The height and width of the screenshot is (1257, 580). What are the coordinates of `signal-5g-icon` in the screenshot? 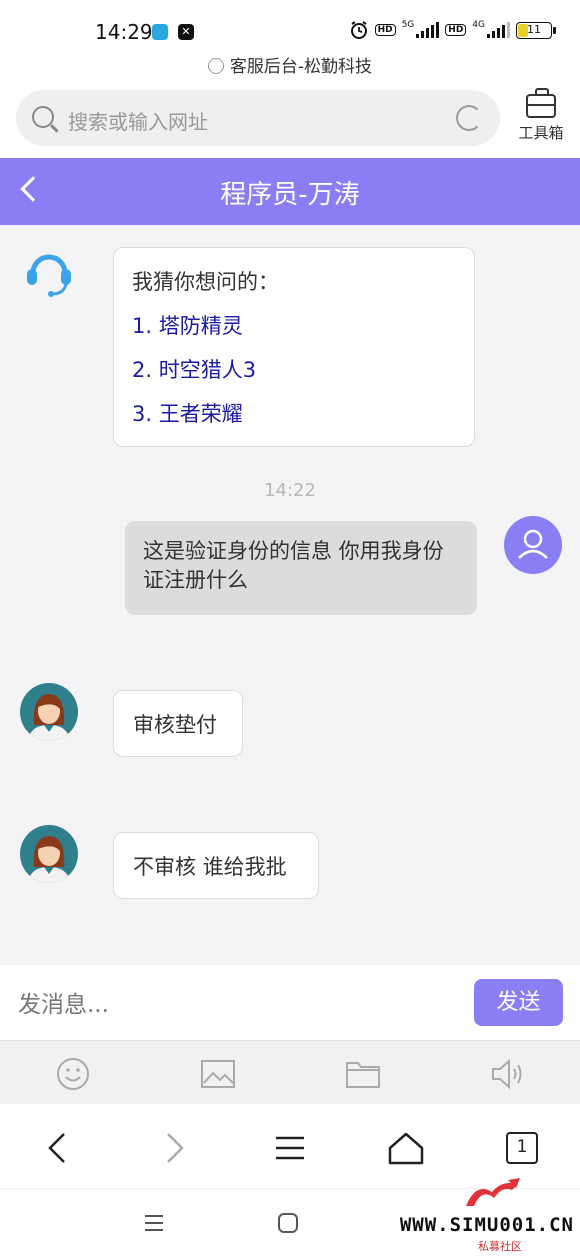 It's located at (428, 30).